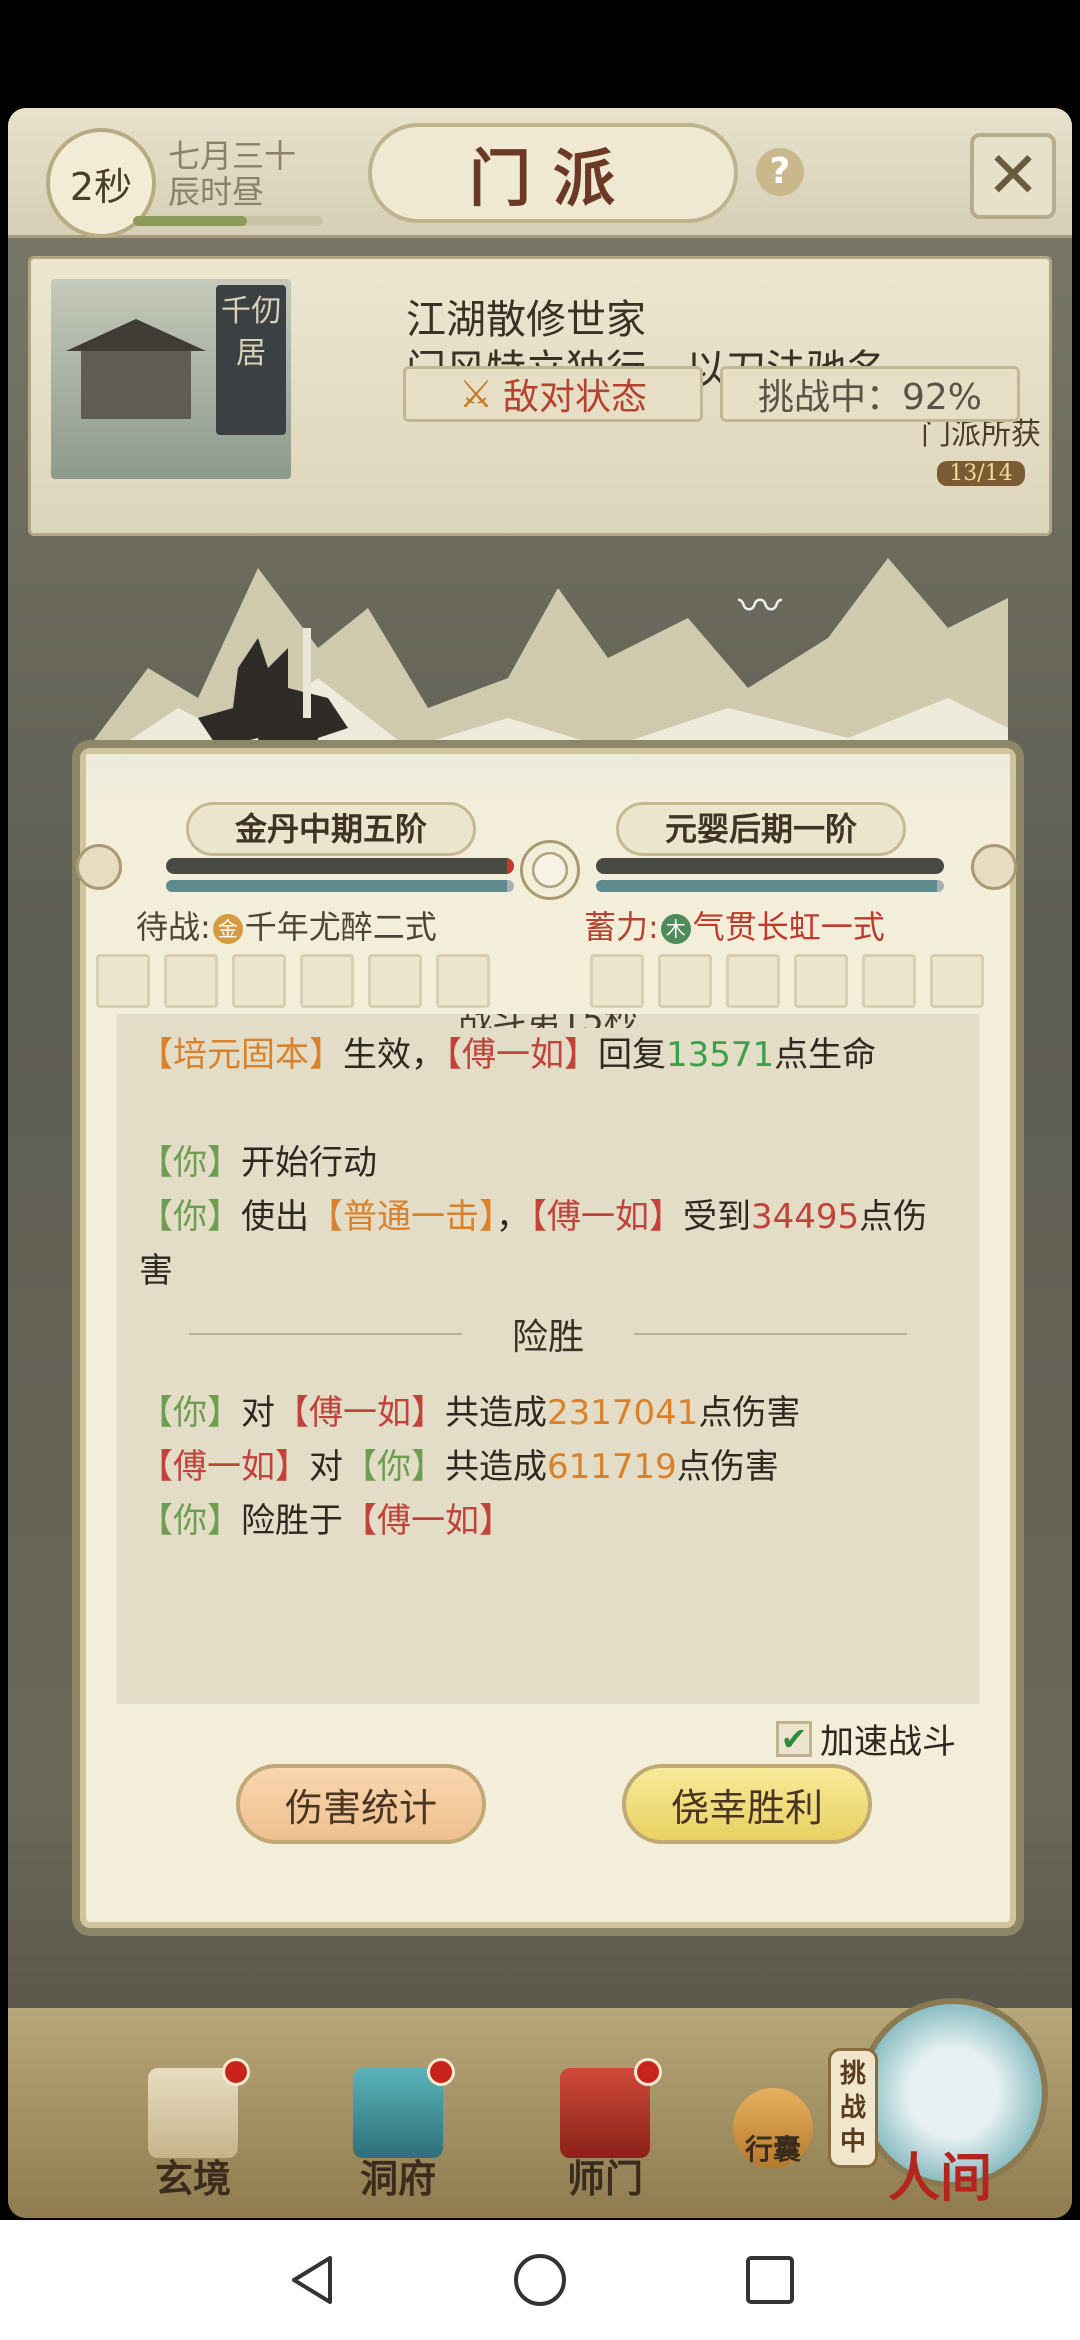 The height and width of the screenshot is (2340, 1080). I want to click on help-icon: ?, so click(780, 172).